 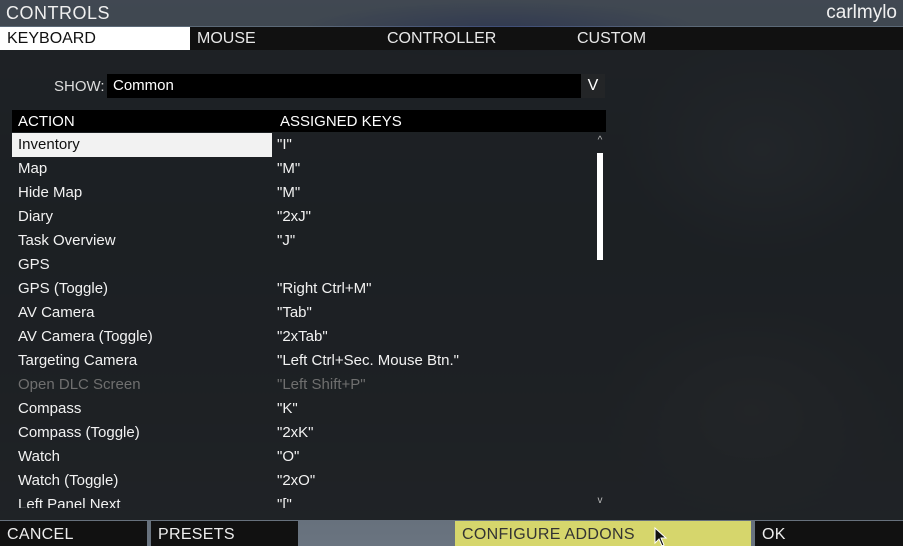 What do you see at coordinates (295, 432) in the screenshot?
I see `key-cell: "2xK"` at bounding box center [295, 432].